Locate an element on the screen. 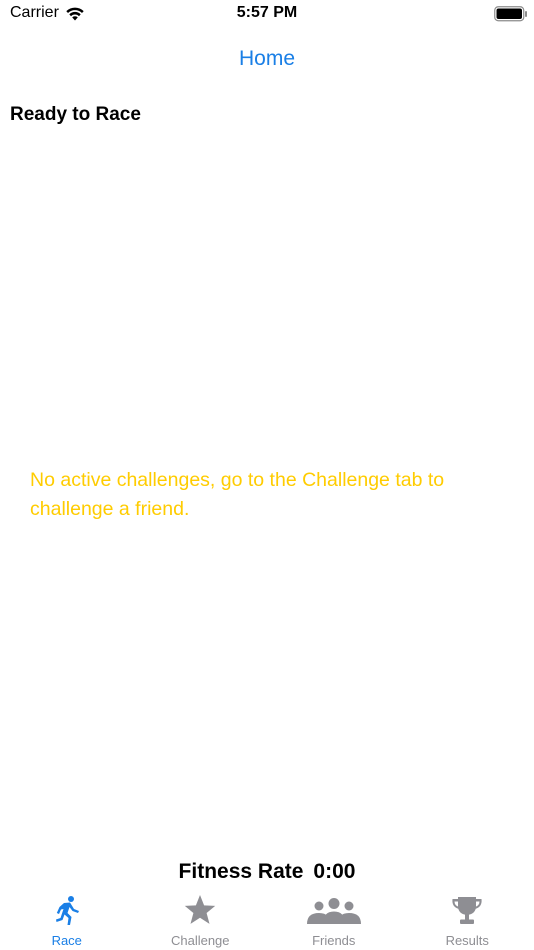  fitness-rate-value: 0:00 is located at coordinates (334, 871).